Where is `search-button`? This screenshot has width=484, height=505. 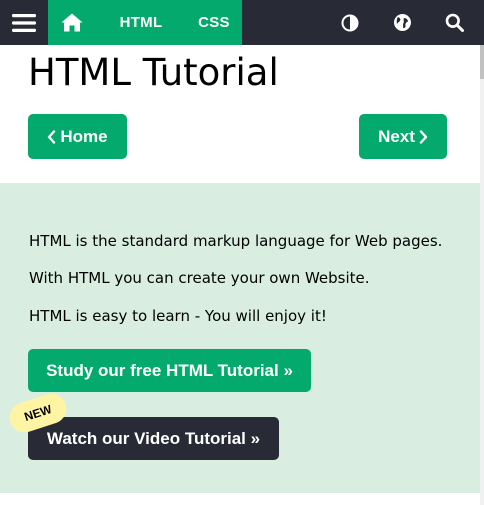 search-button is located at coordinates (454, 22).